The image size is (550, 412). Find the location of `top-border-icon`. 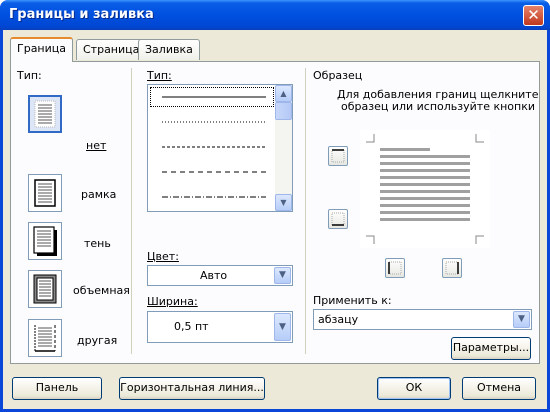

top-border-icon is located at coordinates (338, 156).